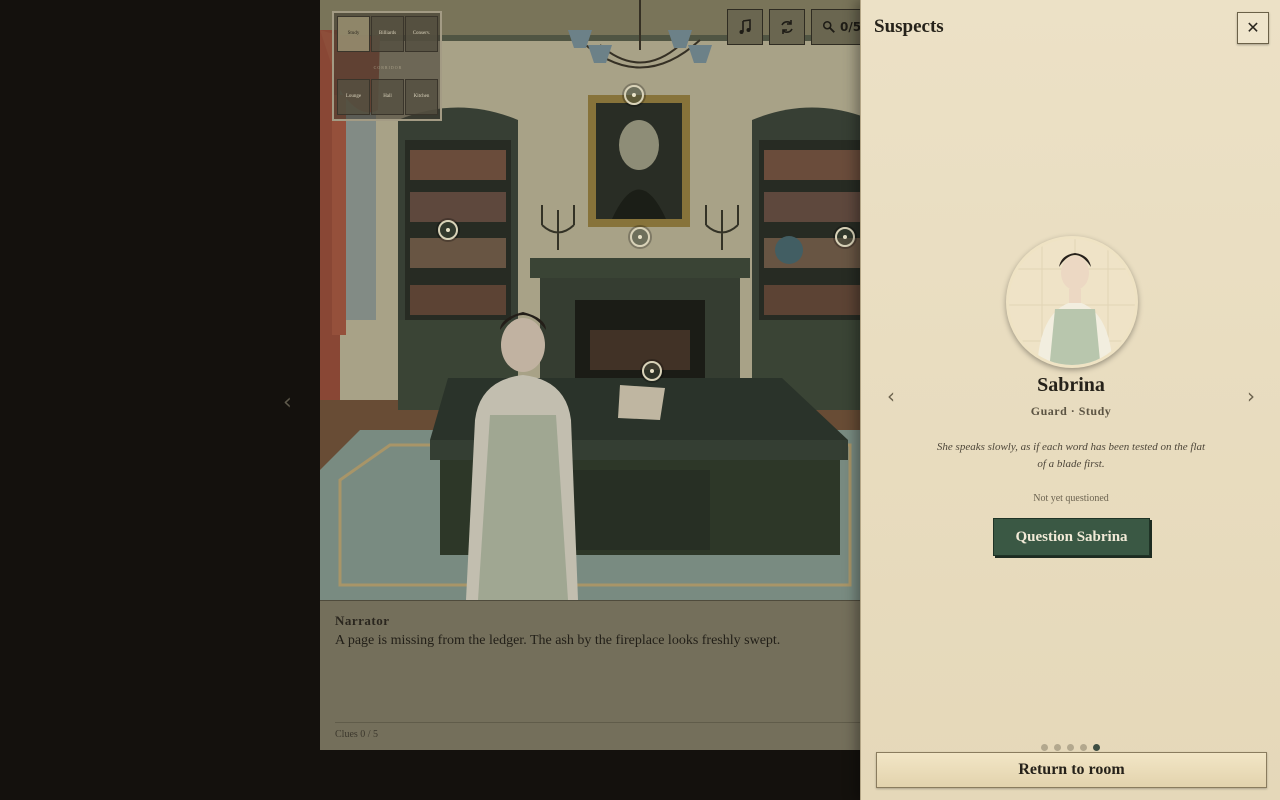 The image size is (1280, 800). What do you see at coordinates (845, 237) in the screenshot?
I see `hotspot-right-bookcase` at bounding box center [845, 237].